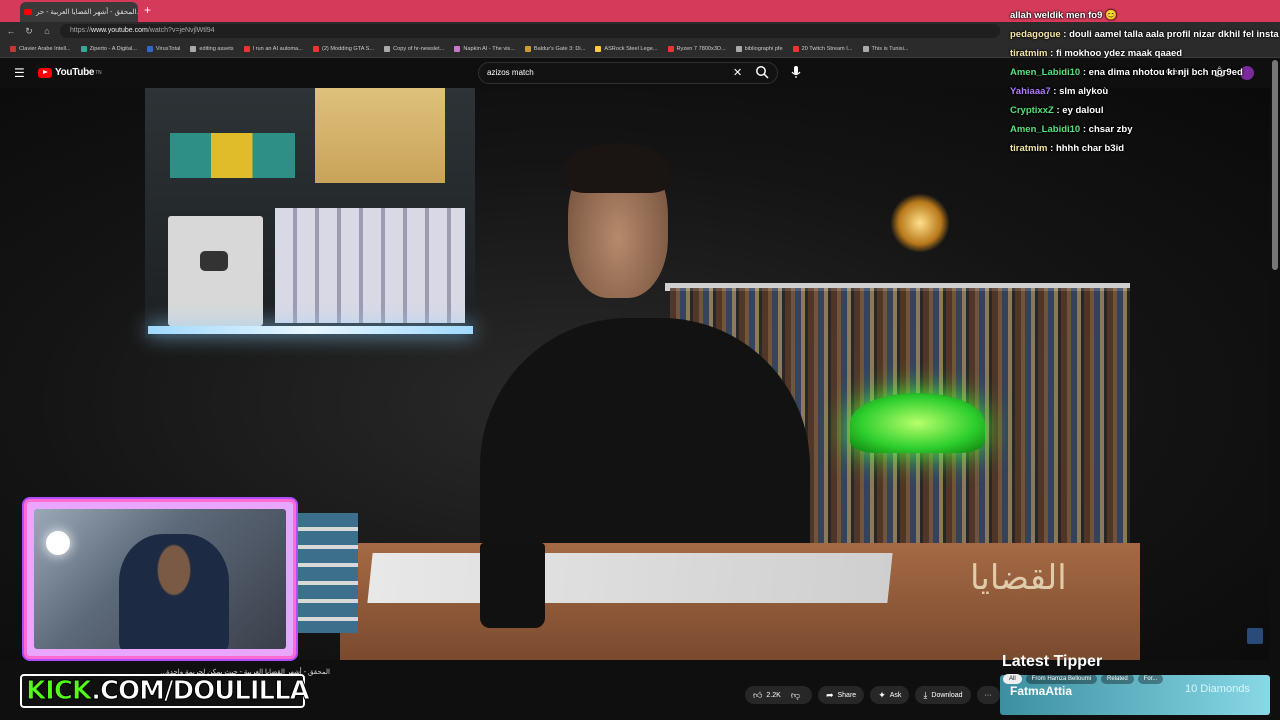 The height and width of the screenshot is (720, 1280). I want to click on clear-search-icon: ✕, so click(737, 72).